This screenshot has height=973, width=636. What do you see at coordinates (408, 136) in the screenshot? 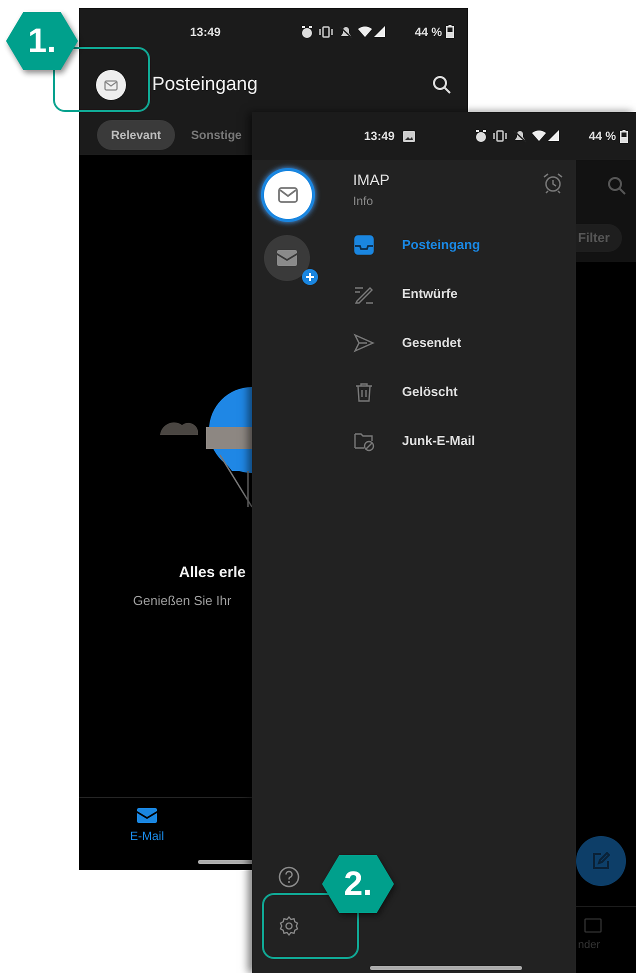
I see `image-icon` at bounding box center [408, 136].